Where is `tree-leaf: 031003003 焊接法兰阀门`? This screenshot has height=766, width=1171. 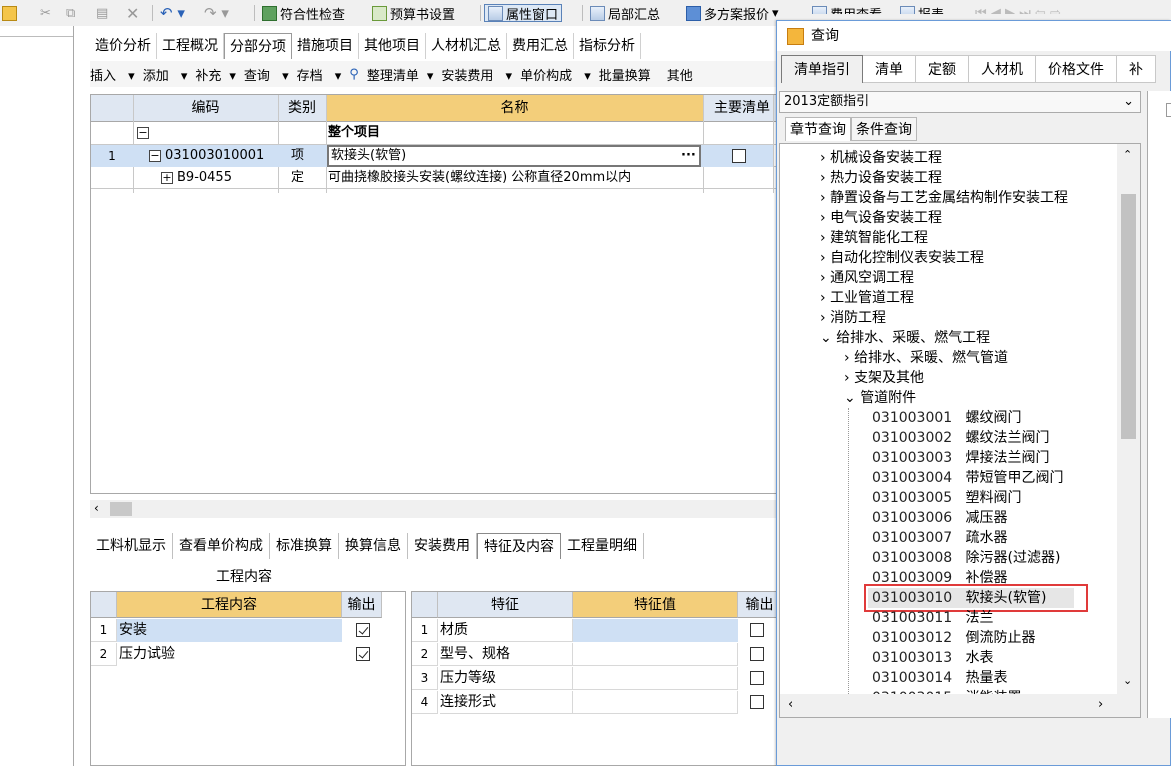 tree-leaf: 031003003 焊接法兰阀门 is located at coordinates (961, 458).